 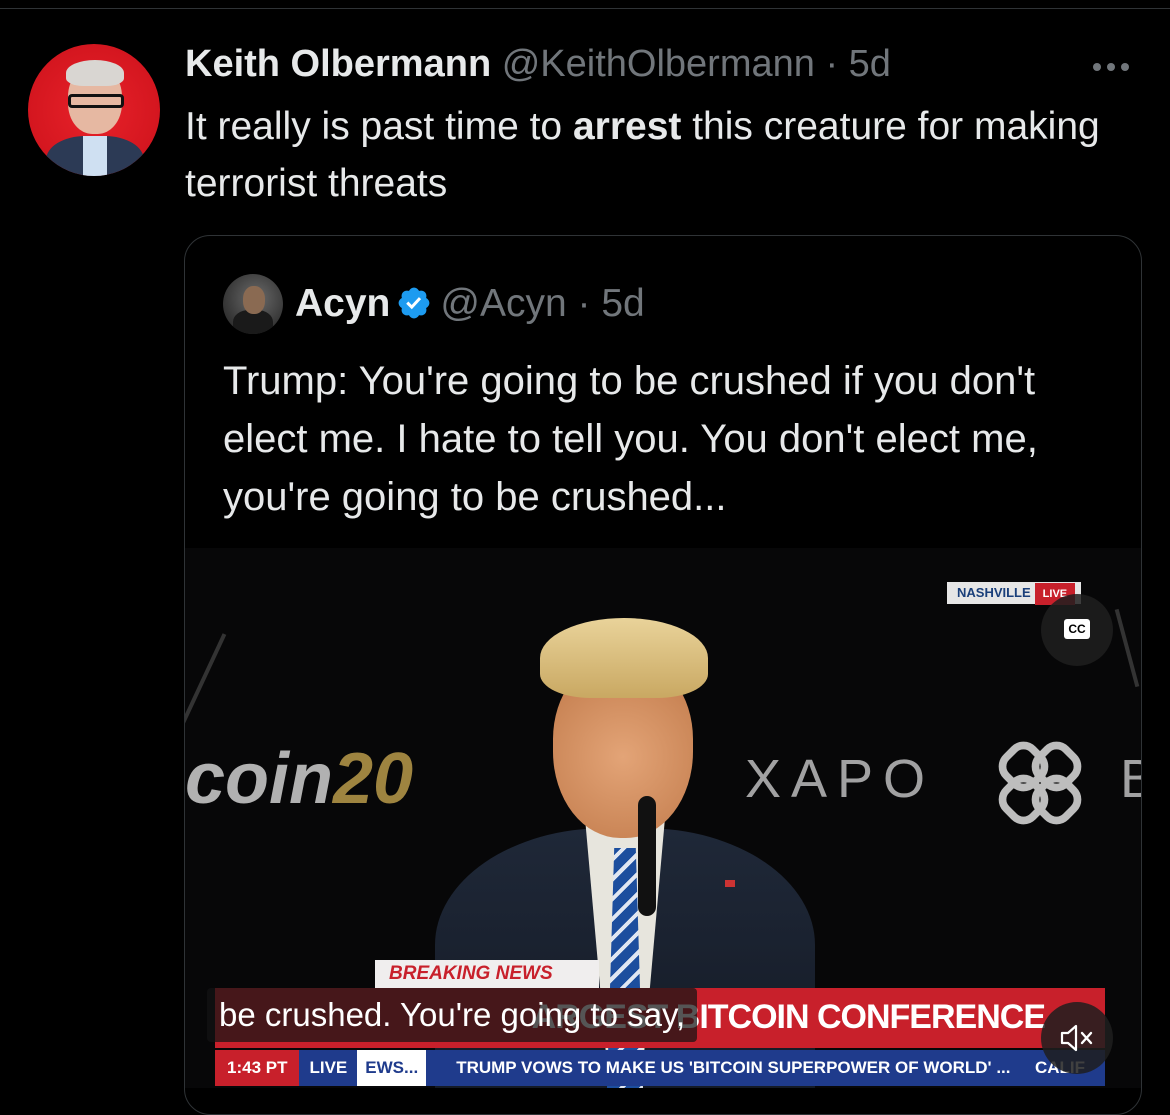 I want to click on quoted-tweet-time: 5d, so click(x=622, y=303).